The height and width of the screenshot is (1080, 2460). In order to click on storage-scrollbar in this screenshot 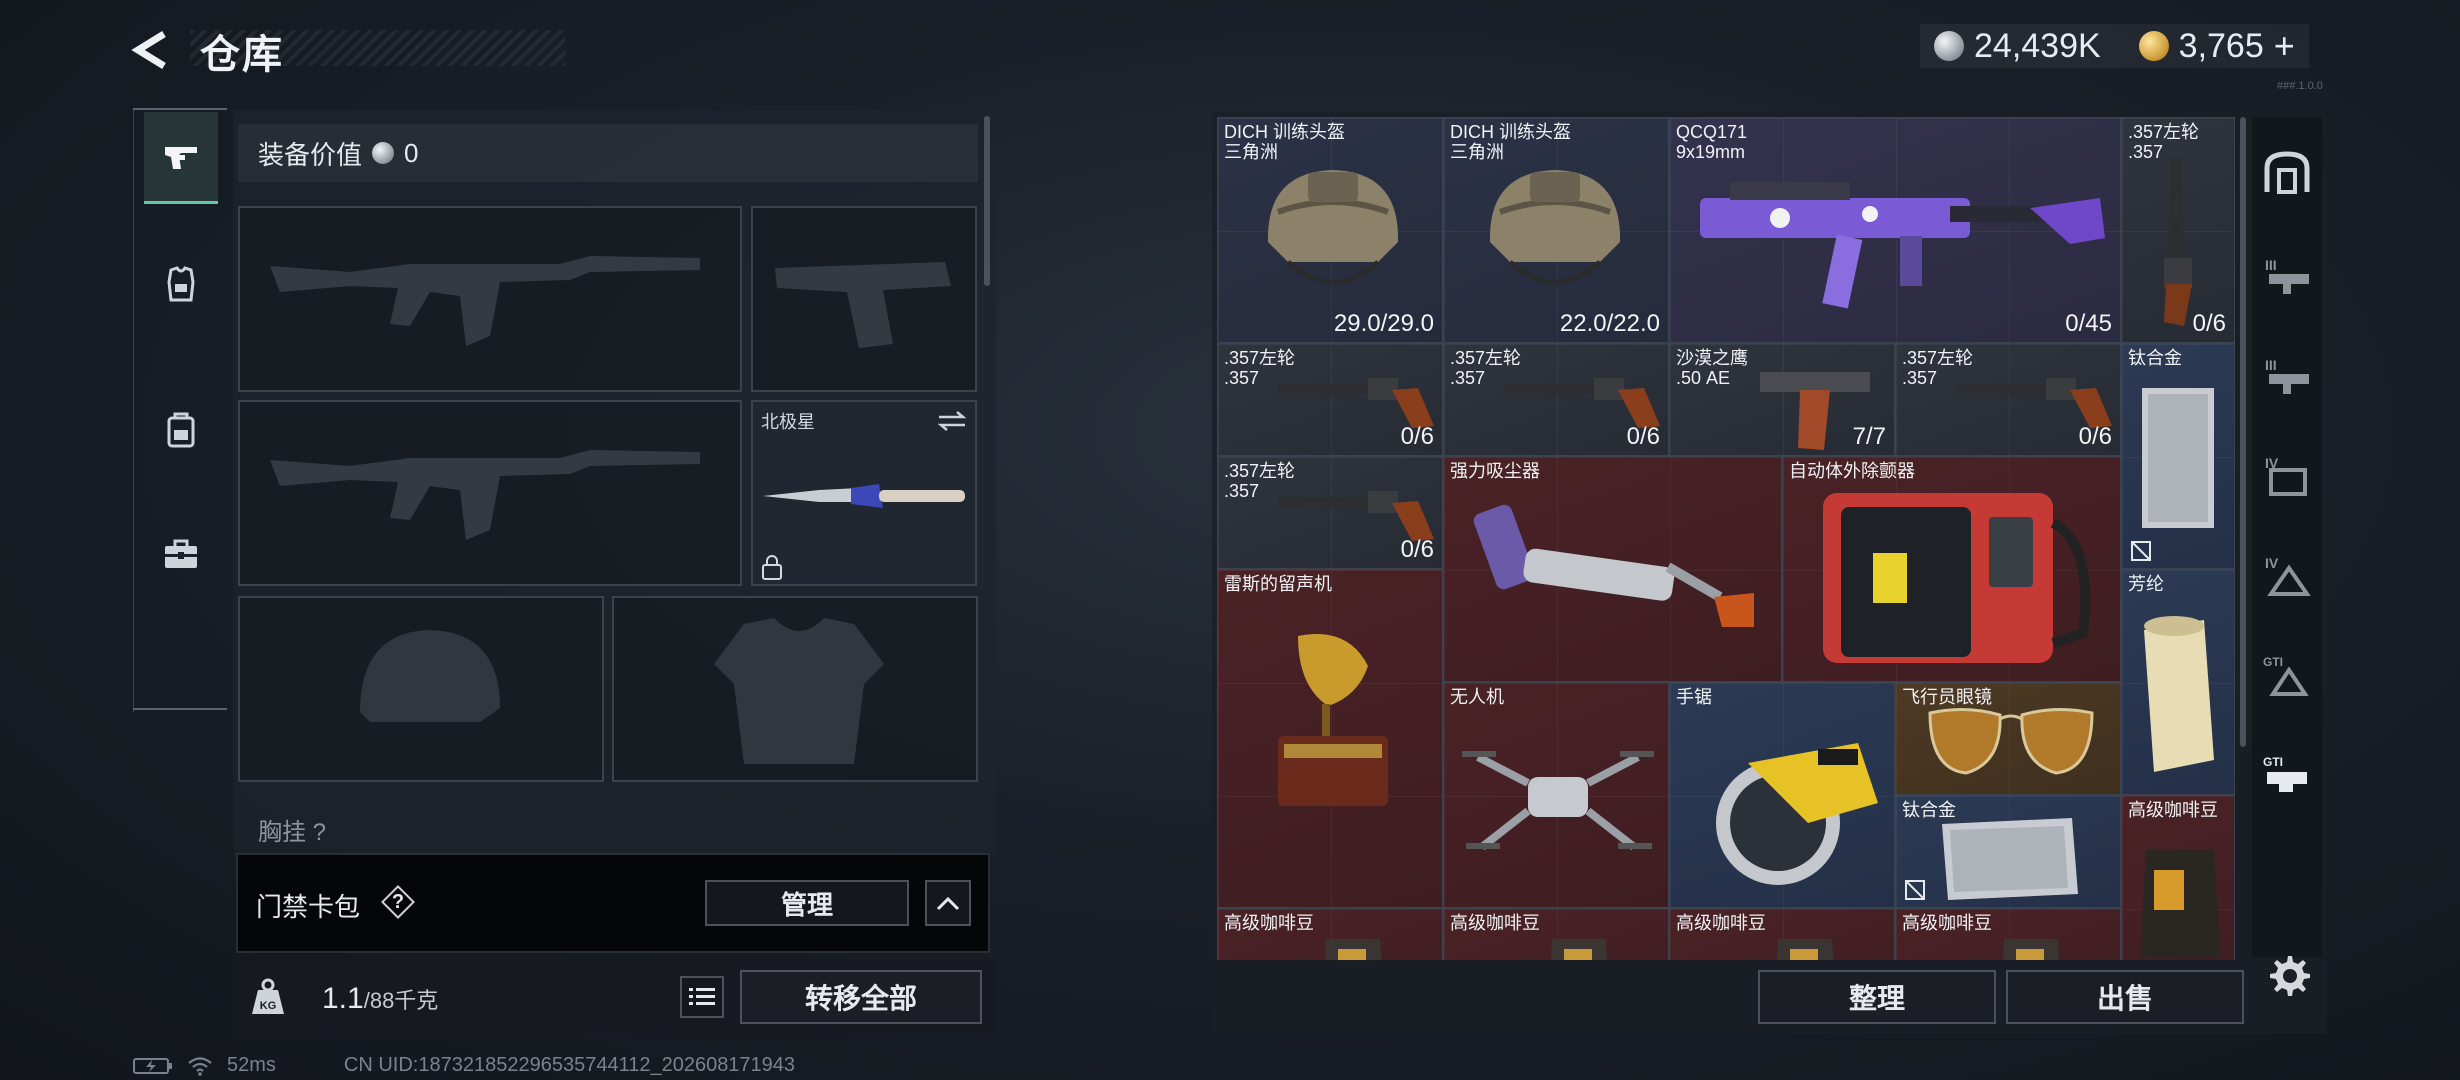, I will do `click(2243, 432)`.